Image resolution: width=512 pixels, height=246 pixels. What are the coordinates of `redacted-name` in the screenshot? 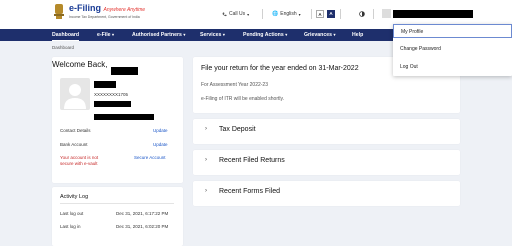 It's located at (124, 71).